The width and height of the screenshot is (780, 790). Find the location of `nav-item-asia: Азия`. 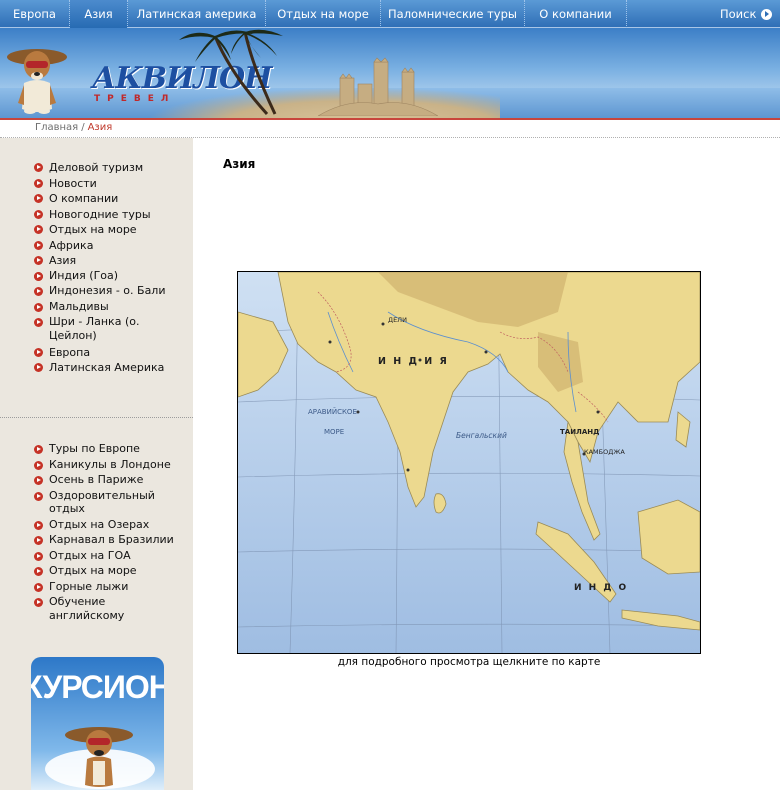

nav-item-asia: Азия is located at coordinates (99, 14).